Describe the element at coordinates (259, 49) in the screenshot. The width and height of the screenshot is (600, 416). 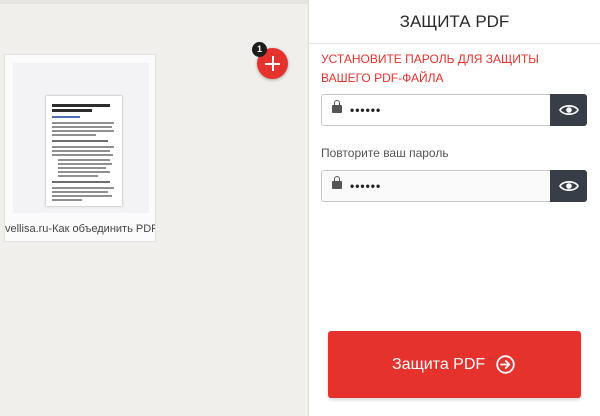
I see `file-count-badge: 1` at that location.